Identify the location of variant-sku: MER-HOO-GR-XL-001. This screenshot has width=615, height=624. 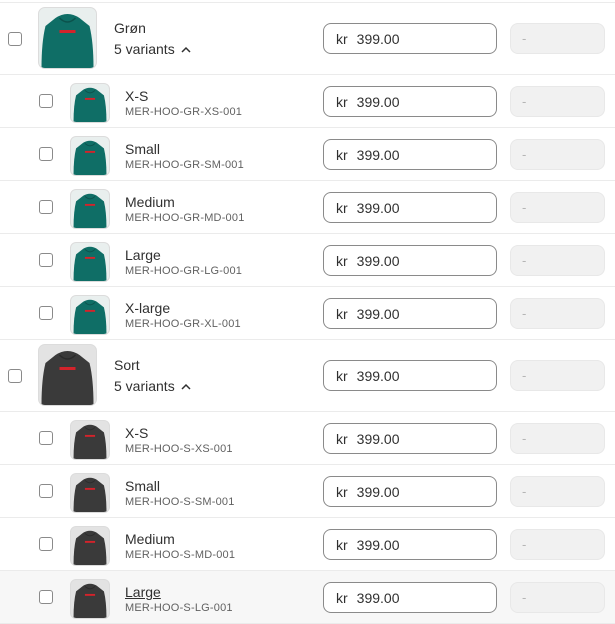
(183, 324).